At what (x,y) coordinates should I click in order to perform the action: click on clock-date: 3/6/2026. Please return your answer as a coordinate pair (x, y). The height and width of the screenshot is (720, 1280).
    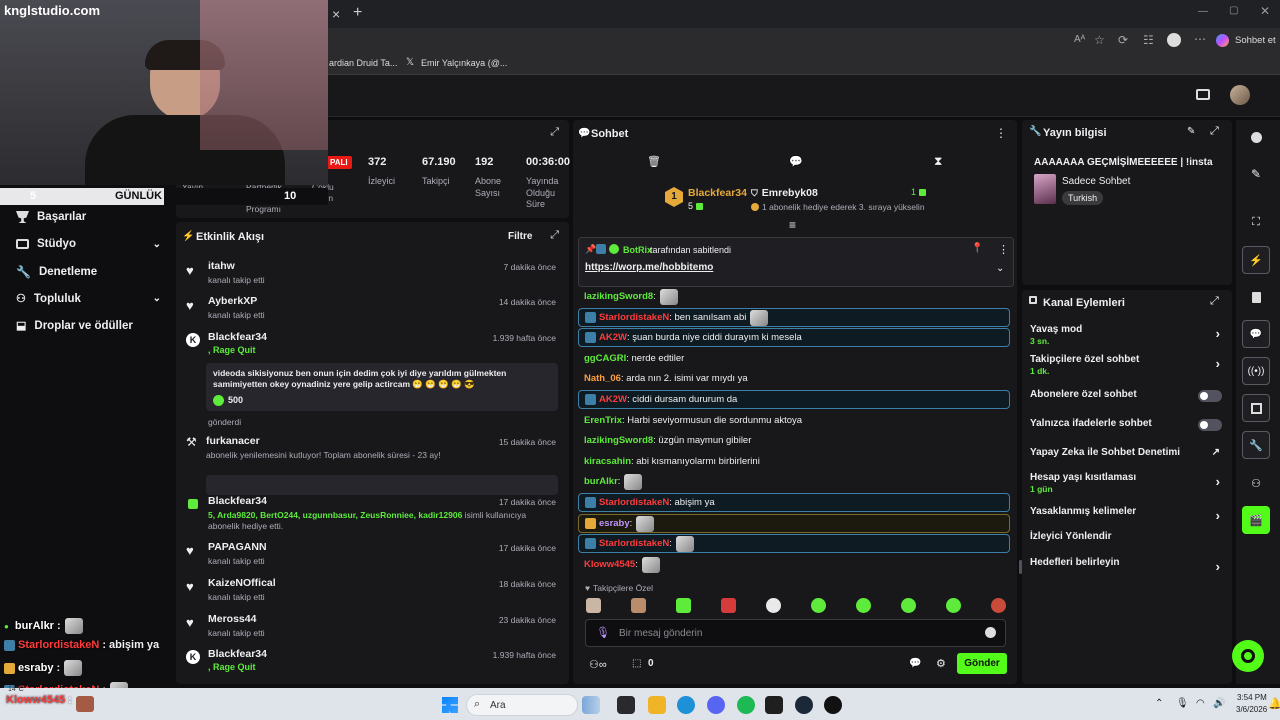
    Looking at the image, I should click on (1251, 709).